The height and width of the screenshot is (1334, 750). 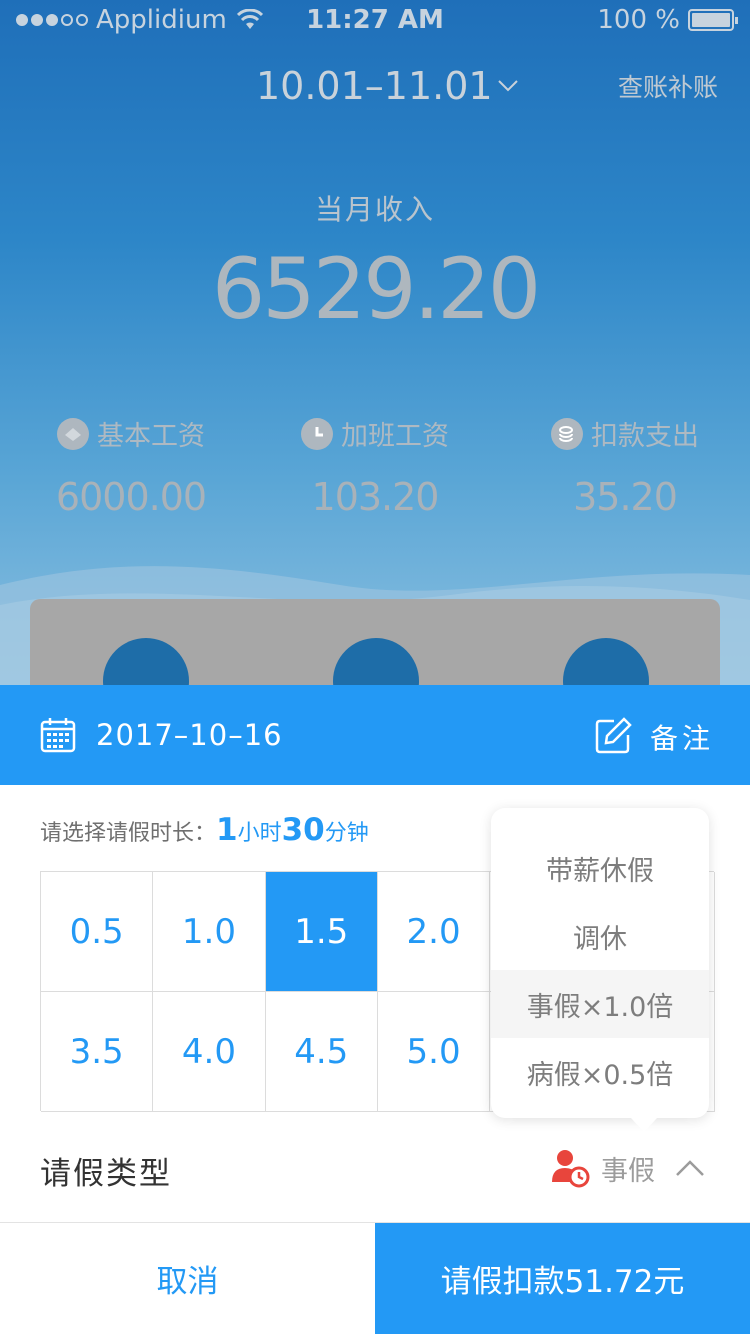 What do you see at coordinates (690, 1168) in the screenshot?
I see `chevron-up-icon` at bounding box center [690, 1168].